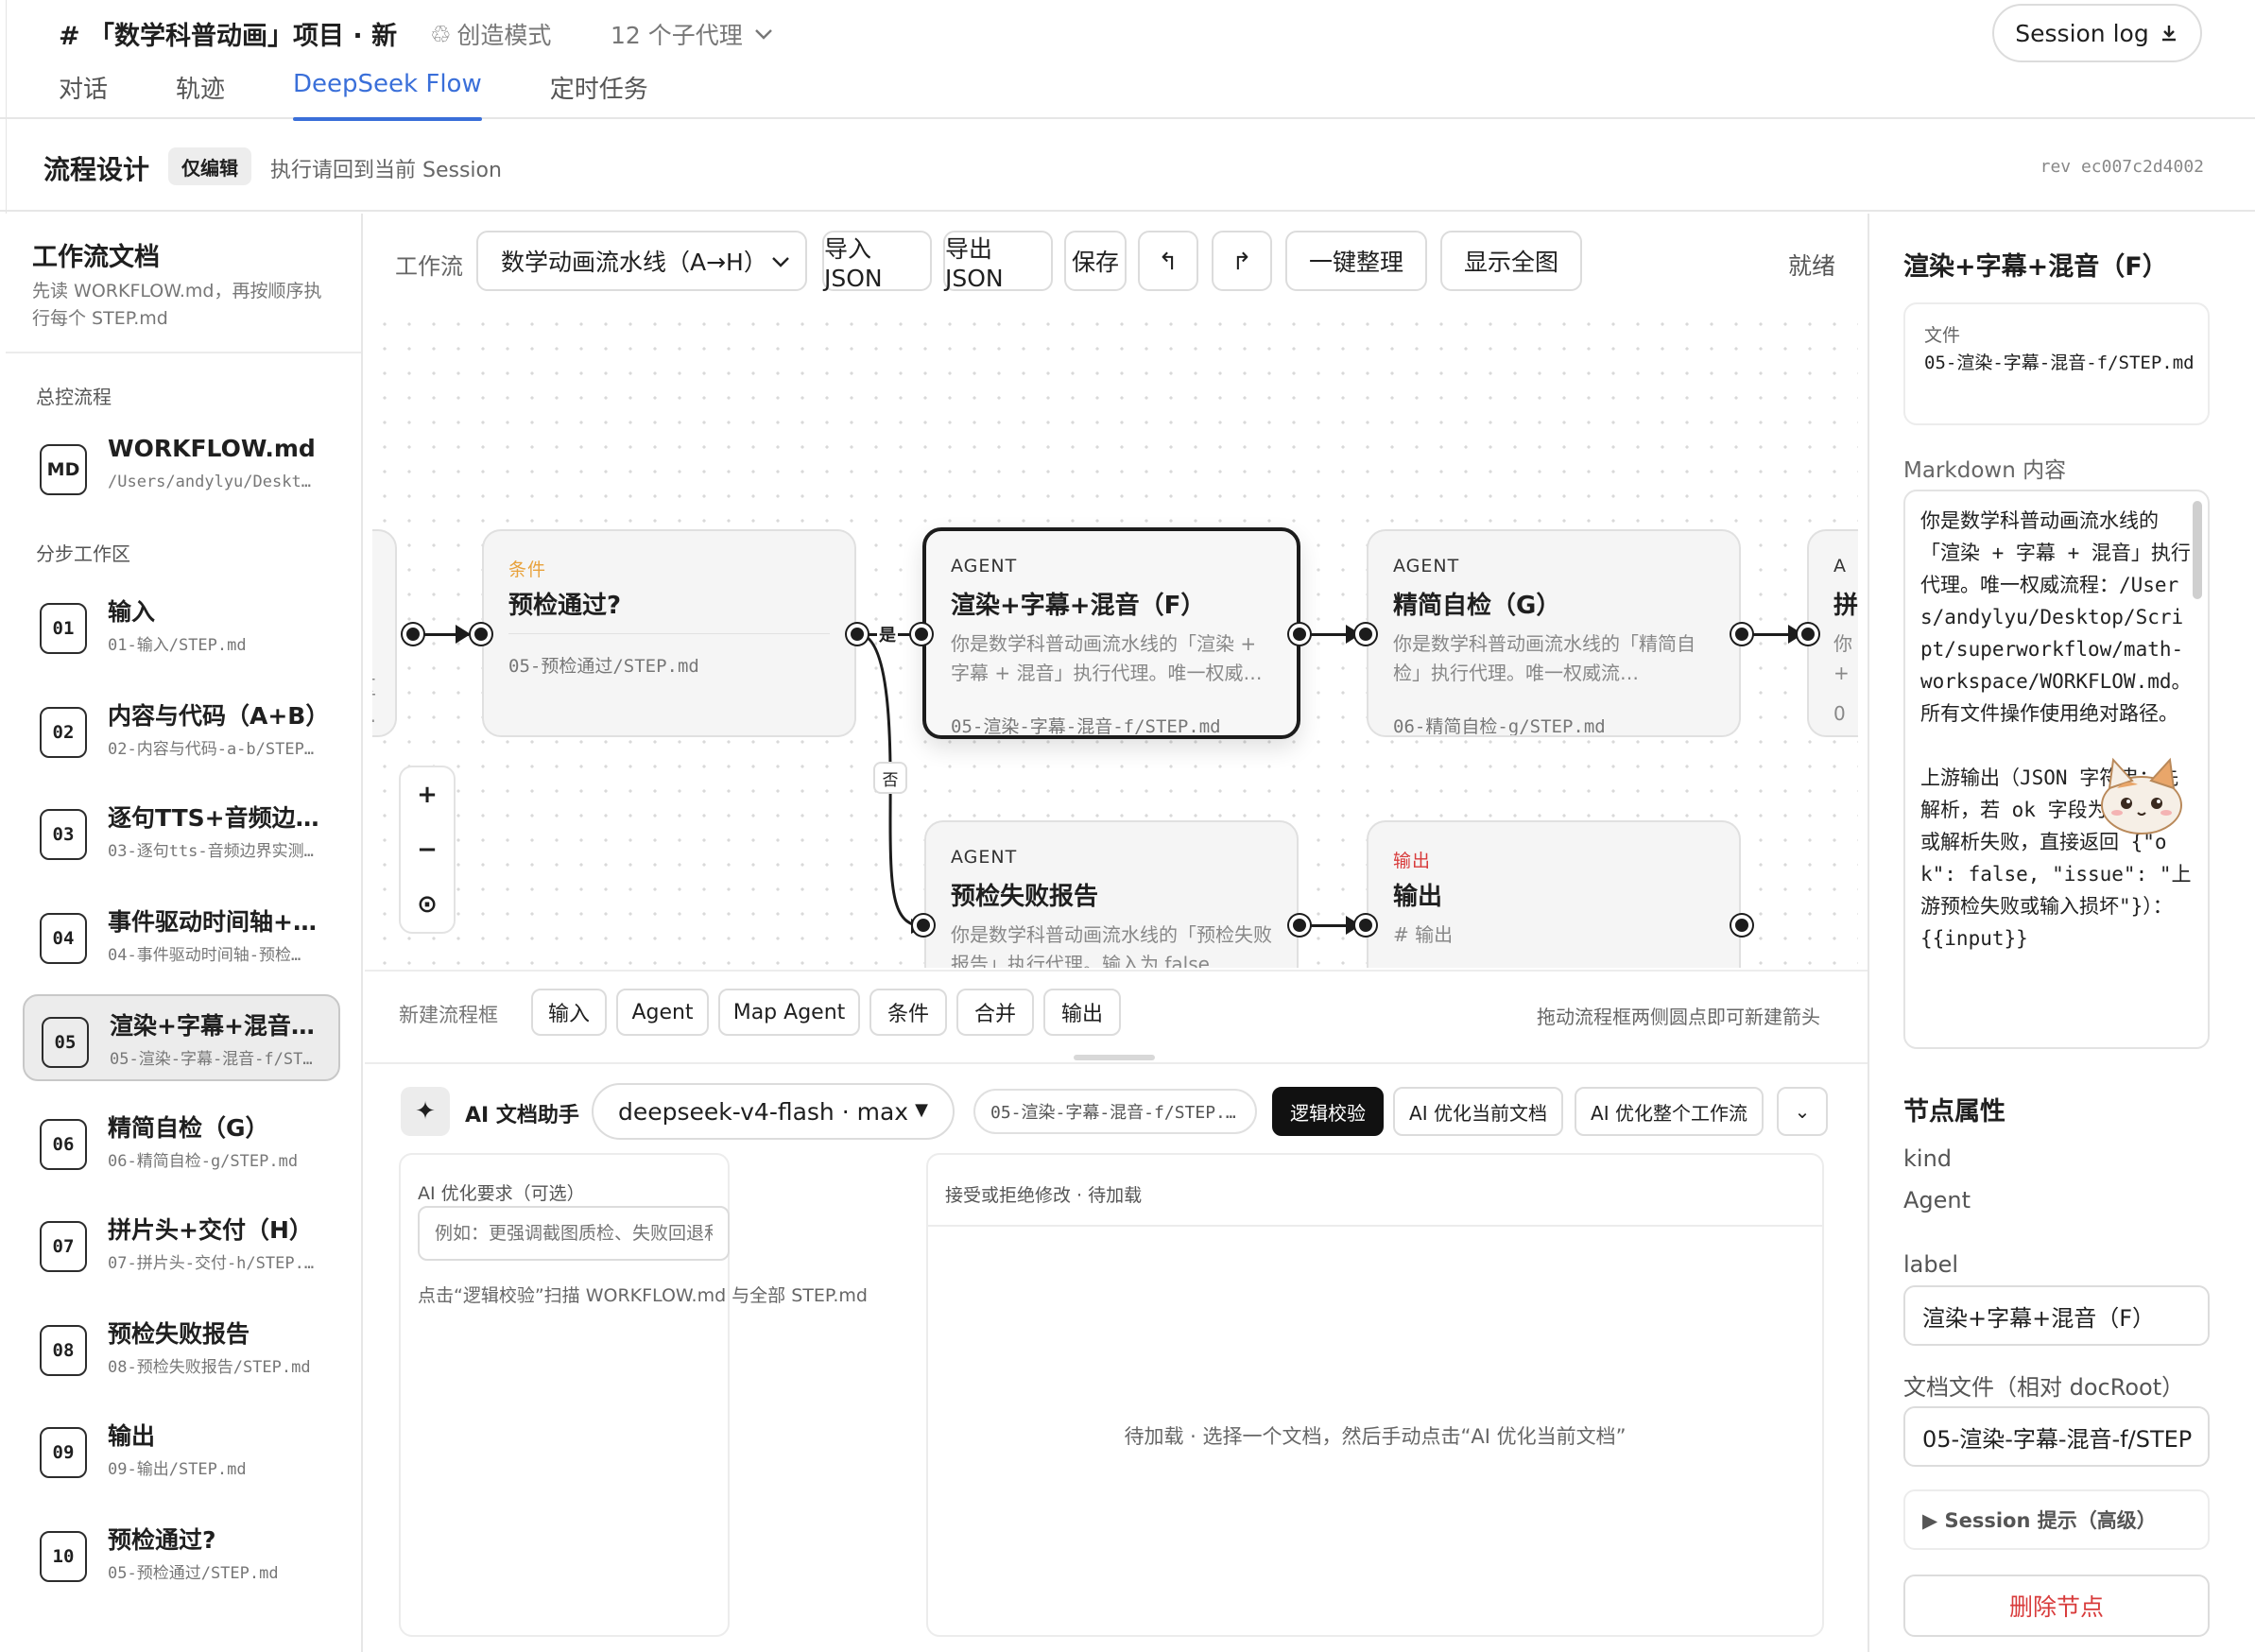 The height and width of the screenshot is (1652, 2255). I want to click on export-json-button: 导出 JSON, so click(998, 261).